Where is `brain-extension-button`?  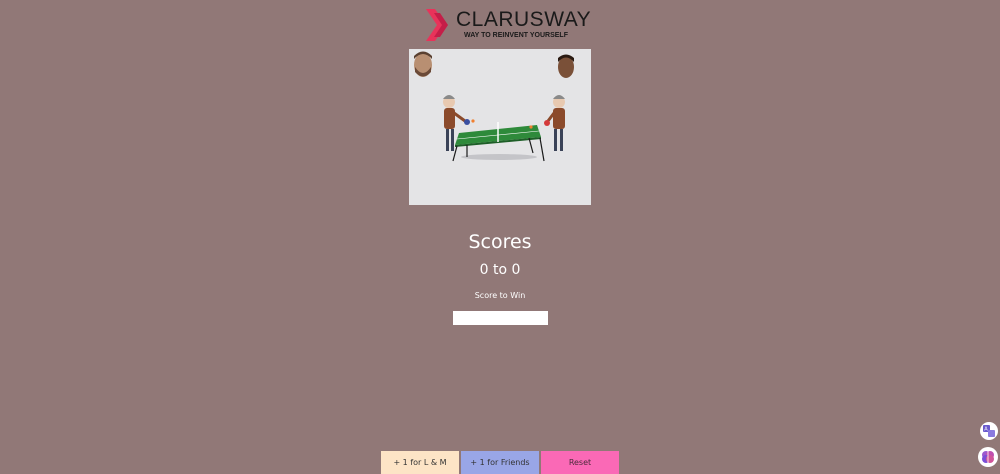 brain-extension-button is located at coordinates (988, 457).